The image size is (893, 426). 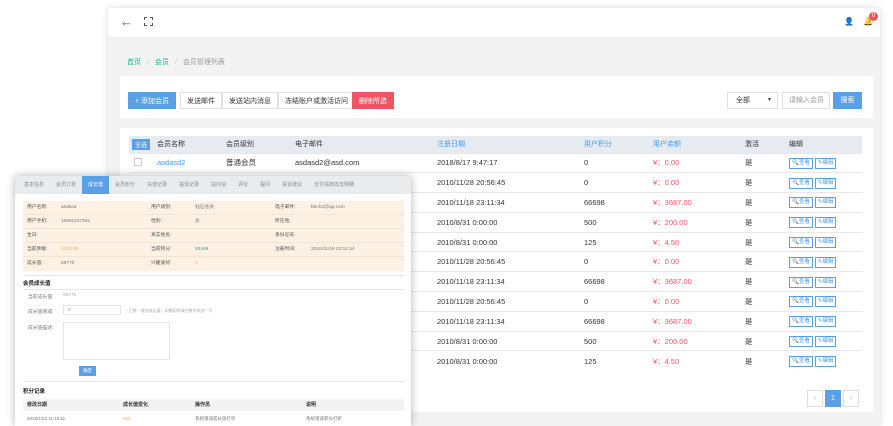 What do you see at coordinates (316, 100) in the screenshot?
I see `freeze-account-button: 冻结账户或激活访问` at bounding box center [316, 100].